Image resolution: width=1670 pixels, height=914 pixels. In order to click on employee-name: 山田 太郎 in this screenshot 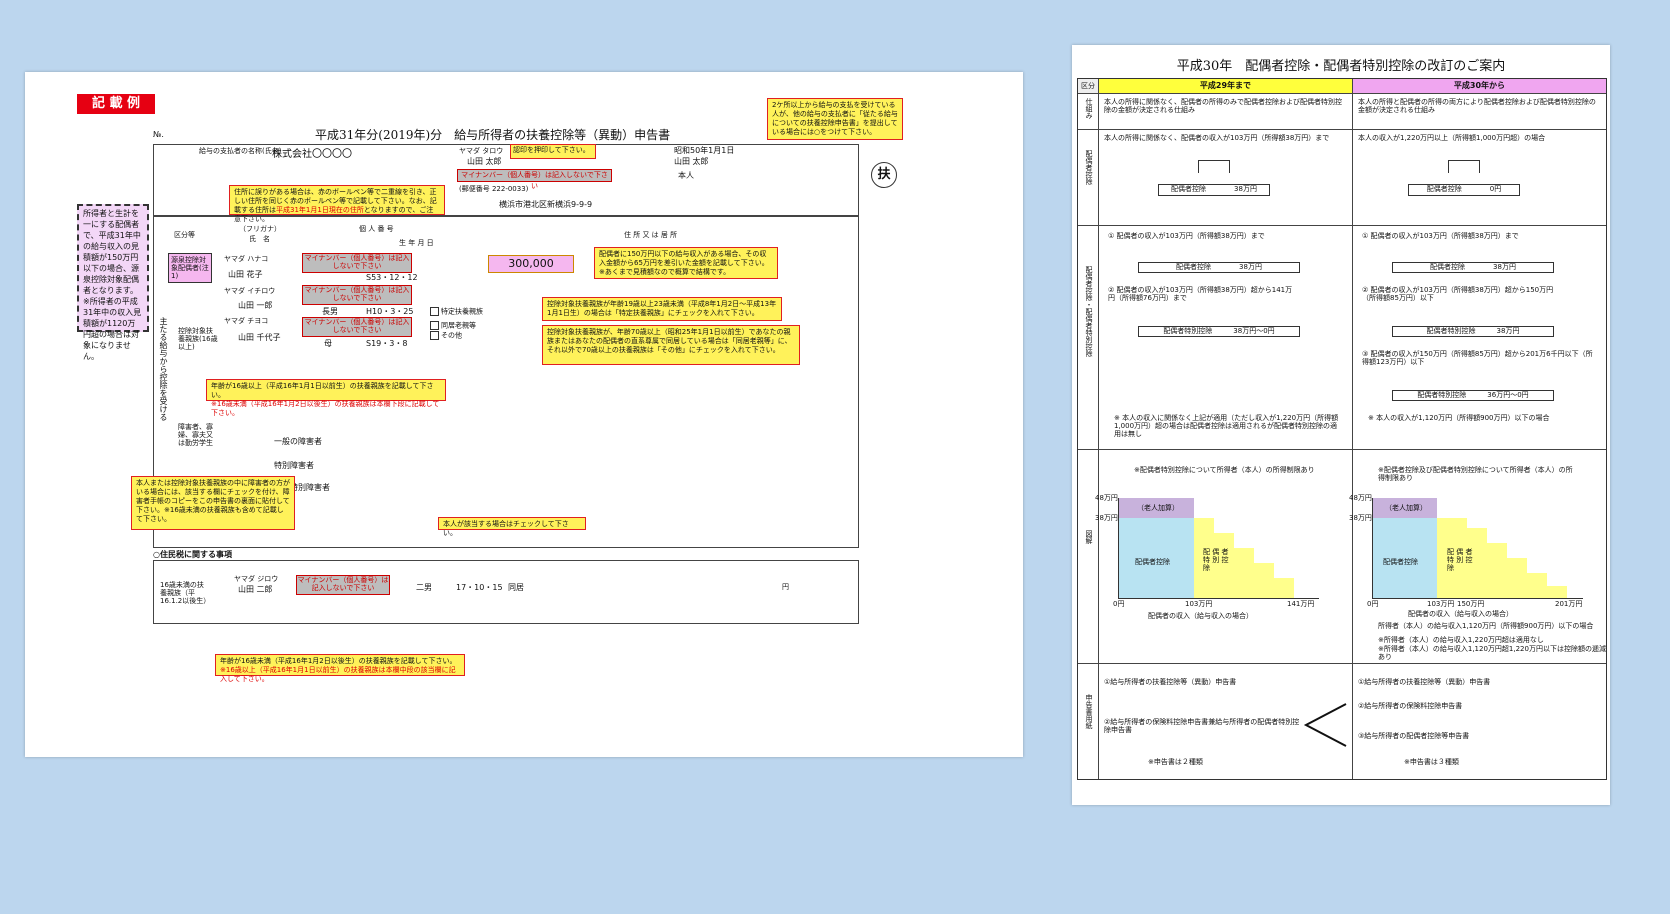, I will do `click(484, 161)`.